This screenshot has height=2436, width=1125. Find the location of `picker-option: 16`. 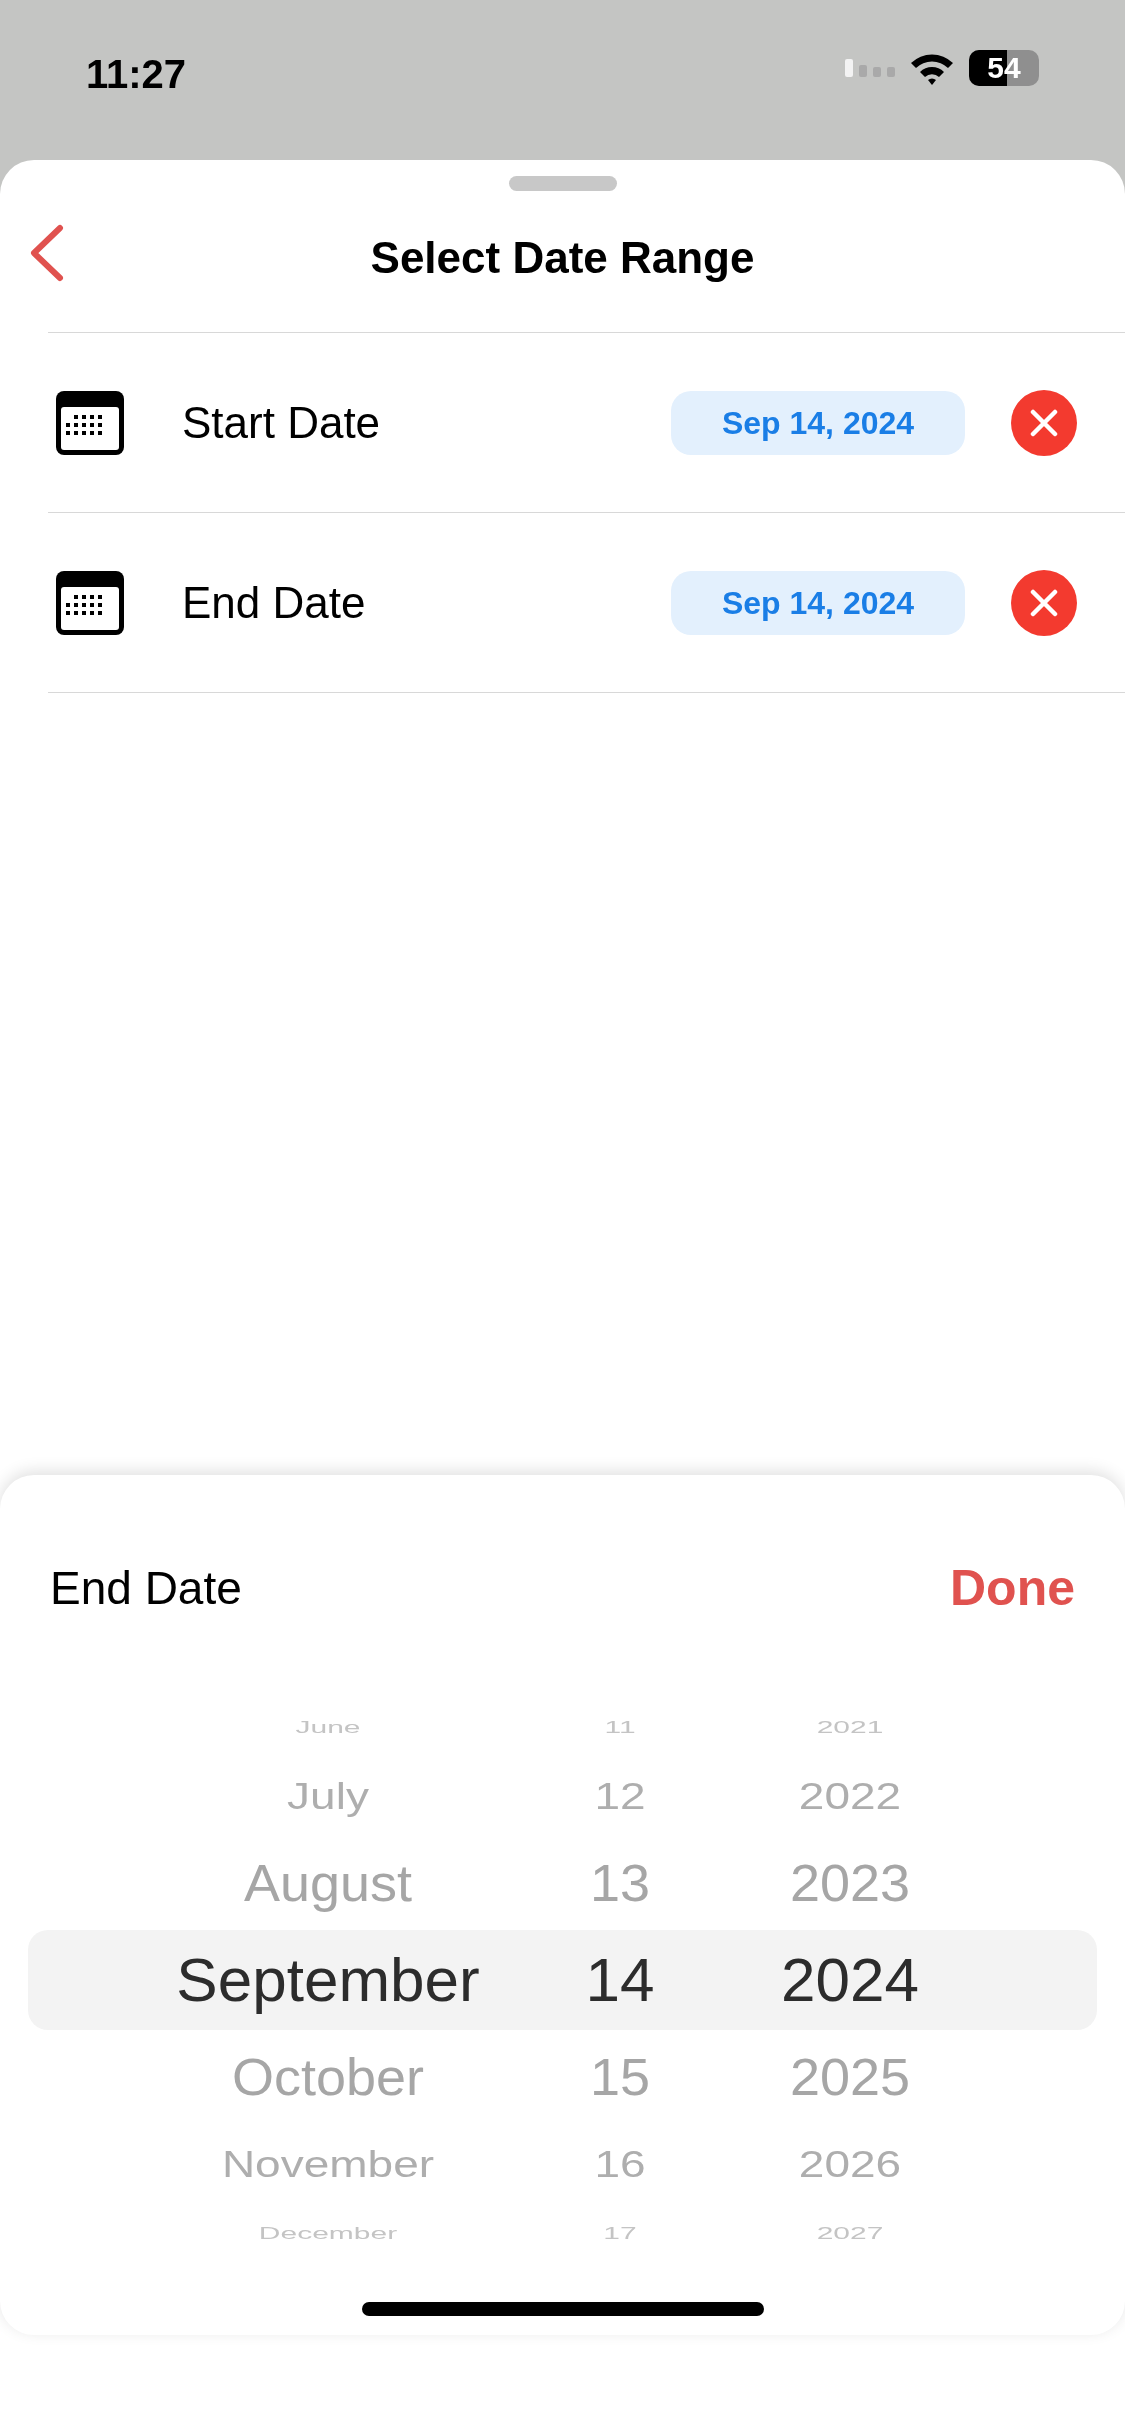

picker-option: 16 is located at coordinates (620, 2164).